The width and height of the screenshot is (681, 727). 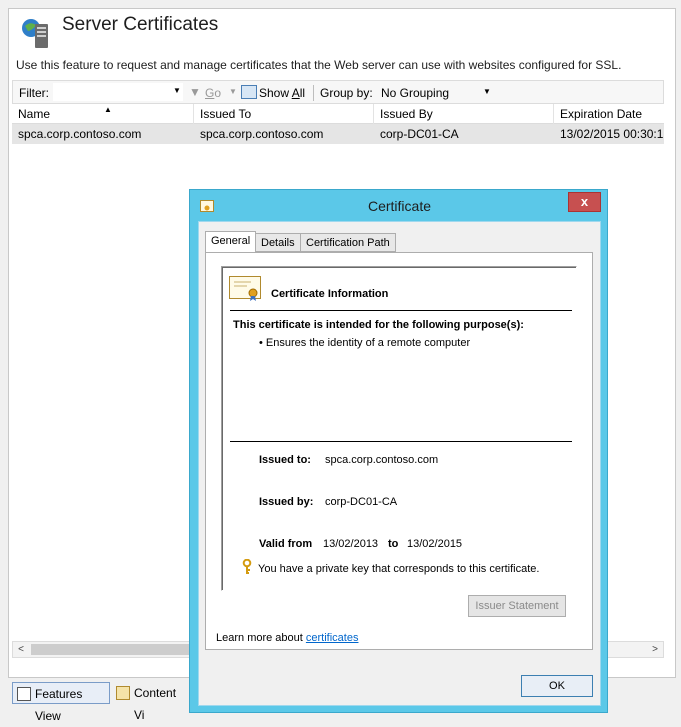 What do you see at coordinates (233, 91) in the screenshot?
I see `go-dropdown-icon: ▼` at bounding box center [233, 91].